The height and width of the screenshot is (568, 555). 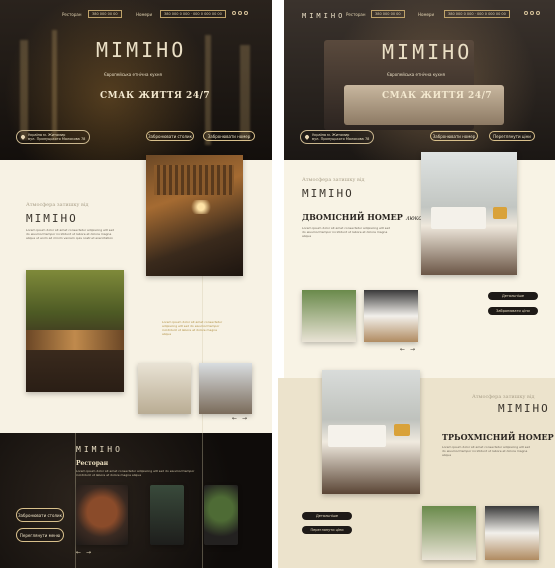 I want to click on bar-counter, so click(x=75, y=340).